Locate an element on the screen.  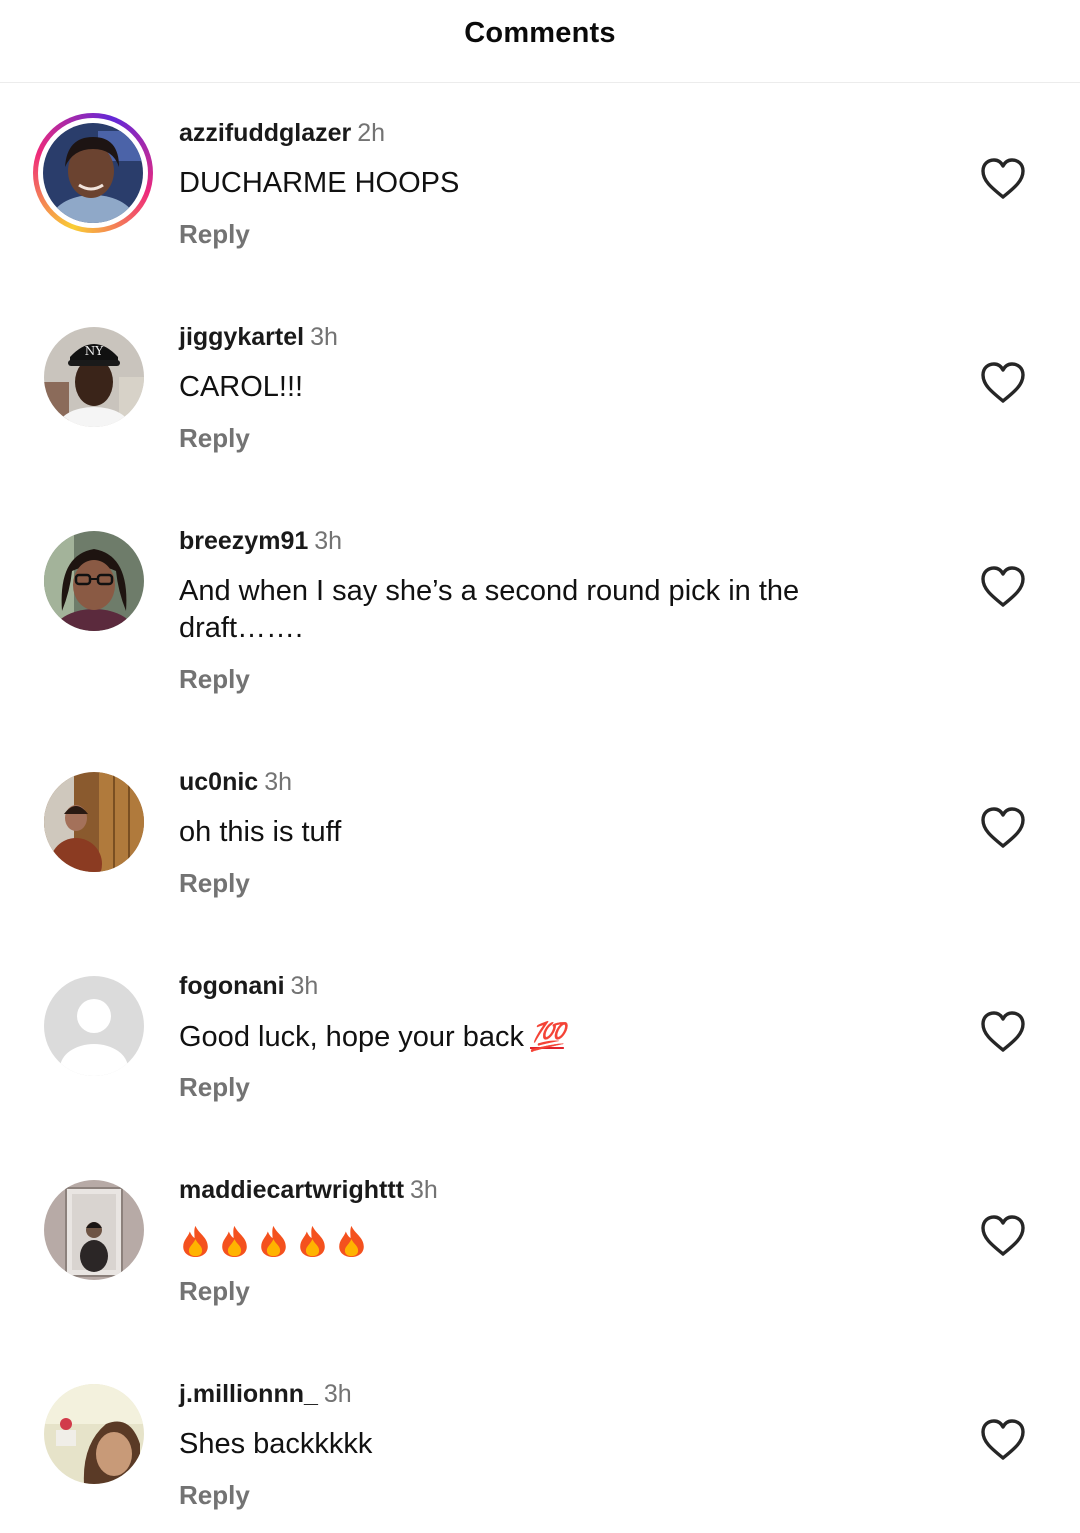
comment-meta: azzifuddglazer 2h is located at coordinates (282, 133).